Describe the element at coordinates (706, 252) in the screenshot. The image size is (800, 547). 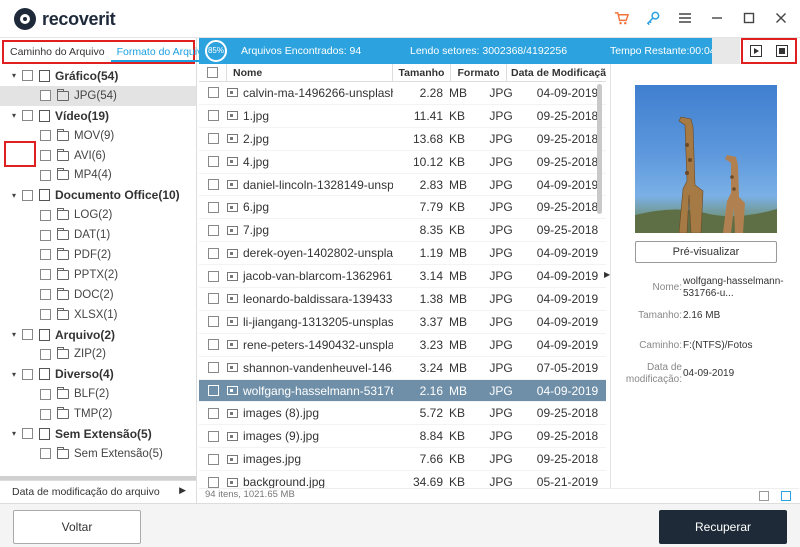
I see `preview-button: Pré-visualizar` at that location.